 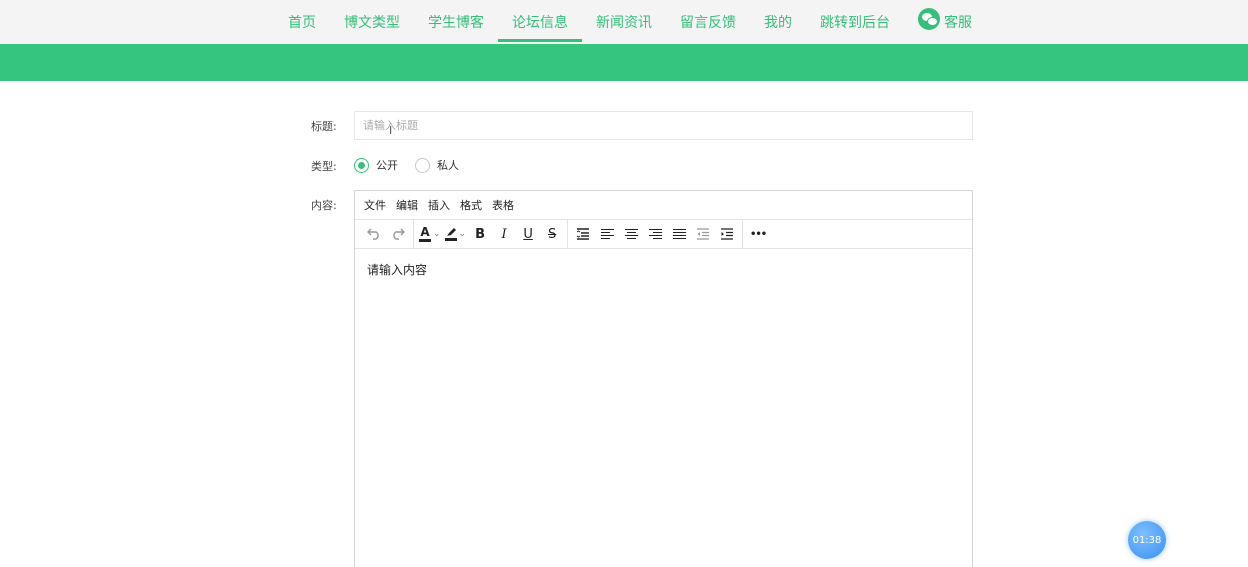 What do you see at coordinates (655, 234) in the screenshot?
I see `align-right-icon` at bounding box center [655, 234].